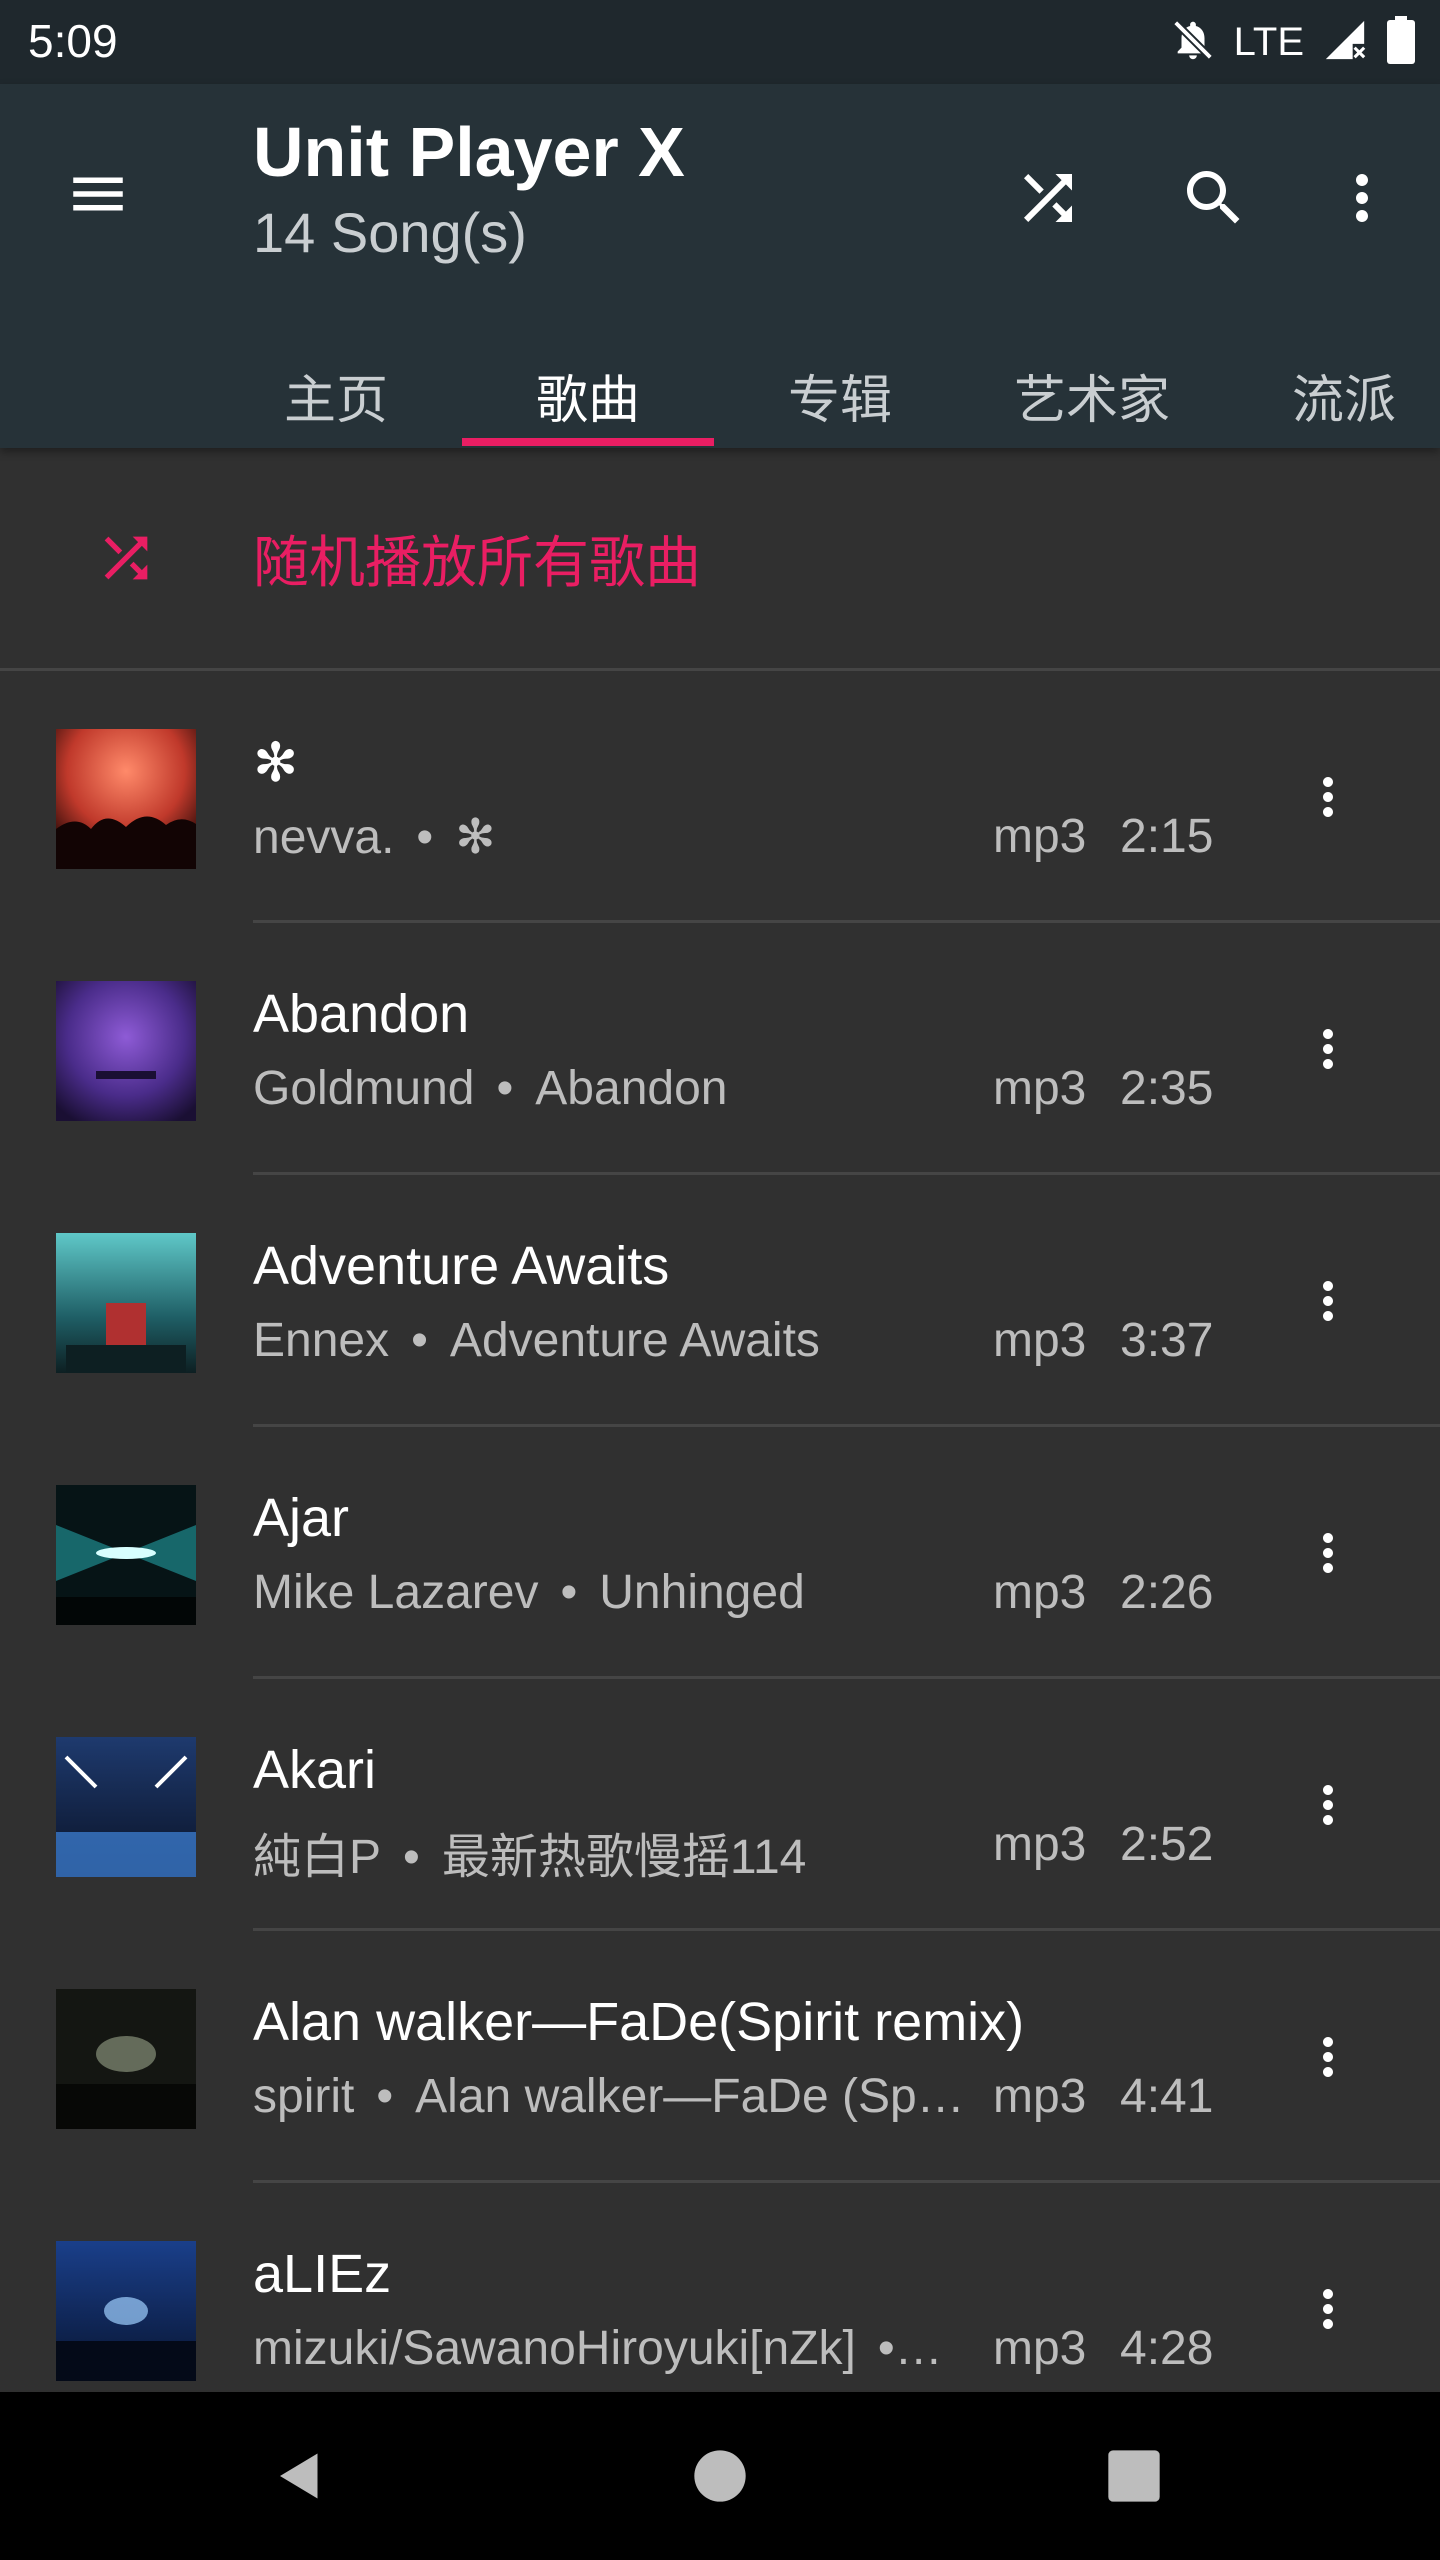  What do you see at coordinates (1092, 401) in the screenshot?
I see `tab-artists: 艺术家` at bounding box center [1092, 401].